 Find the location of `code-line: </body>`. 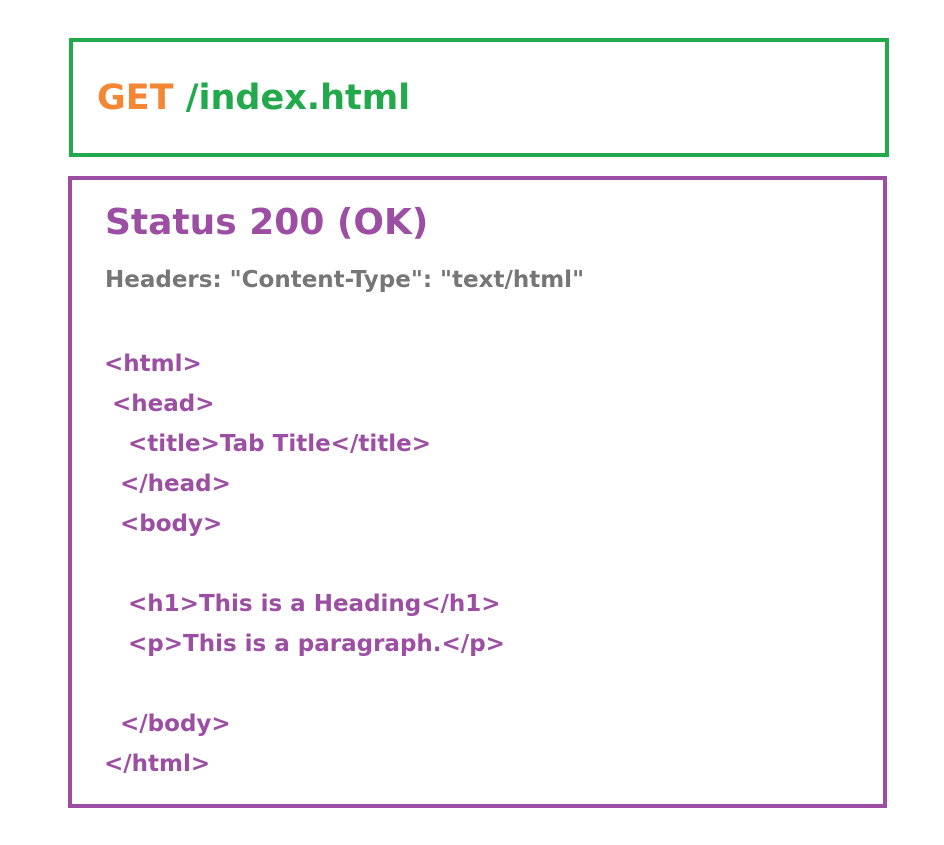

code-line: </body> is located at coordinates (167, 724).